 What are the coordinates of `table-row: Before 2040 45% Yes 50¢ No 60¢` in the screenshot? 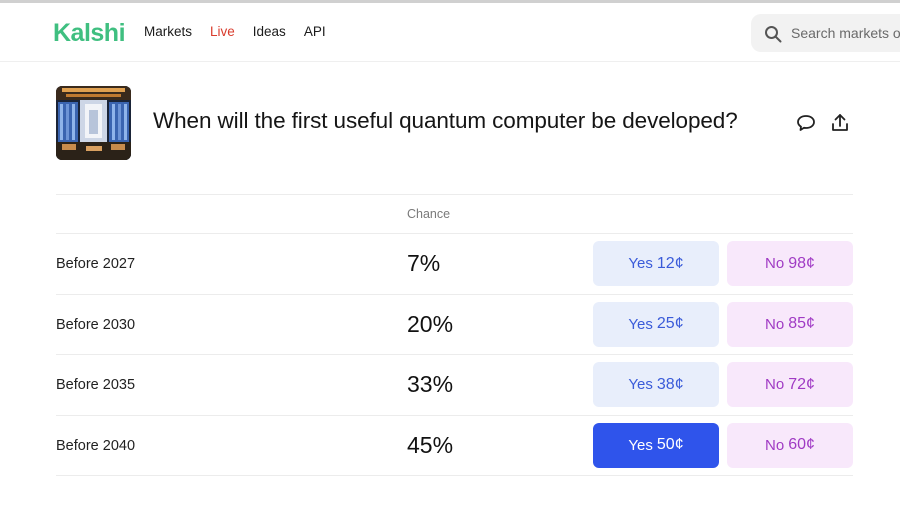 It's located at (454, 446).